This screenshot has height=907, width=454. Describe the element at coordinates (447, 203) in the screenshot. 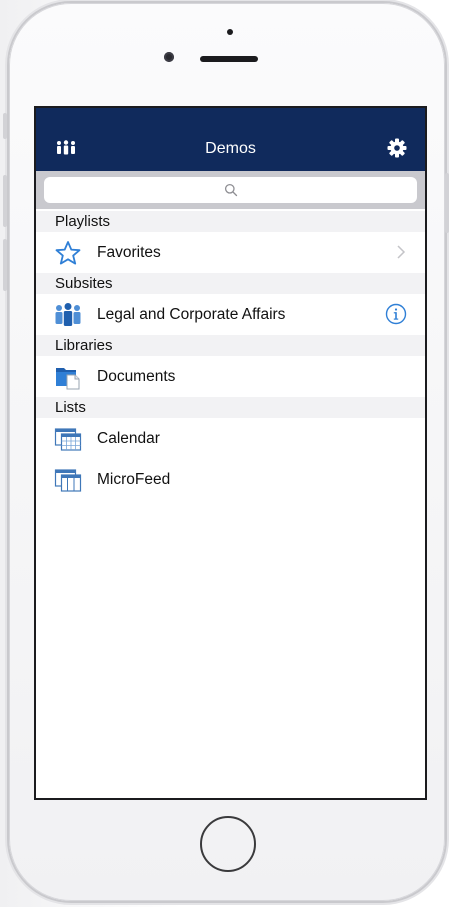

I see `power-button` at that location.